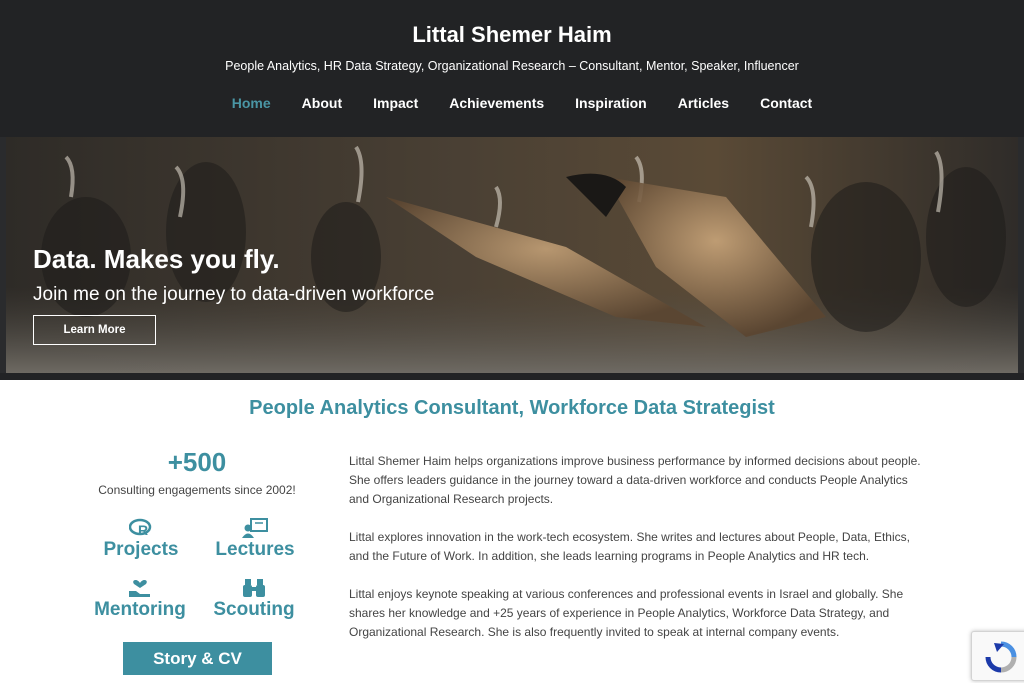 Image resolution: width=1024 pixels, height=683 pixels. I want to click on story-cv-button: Story & CV, so click(197, 658).